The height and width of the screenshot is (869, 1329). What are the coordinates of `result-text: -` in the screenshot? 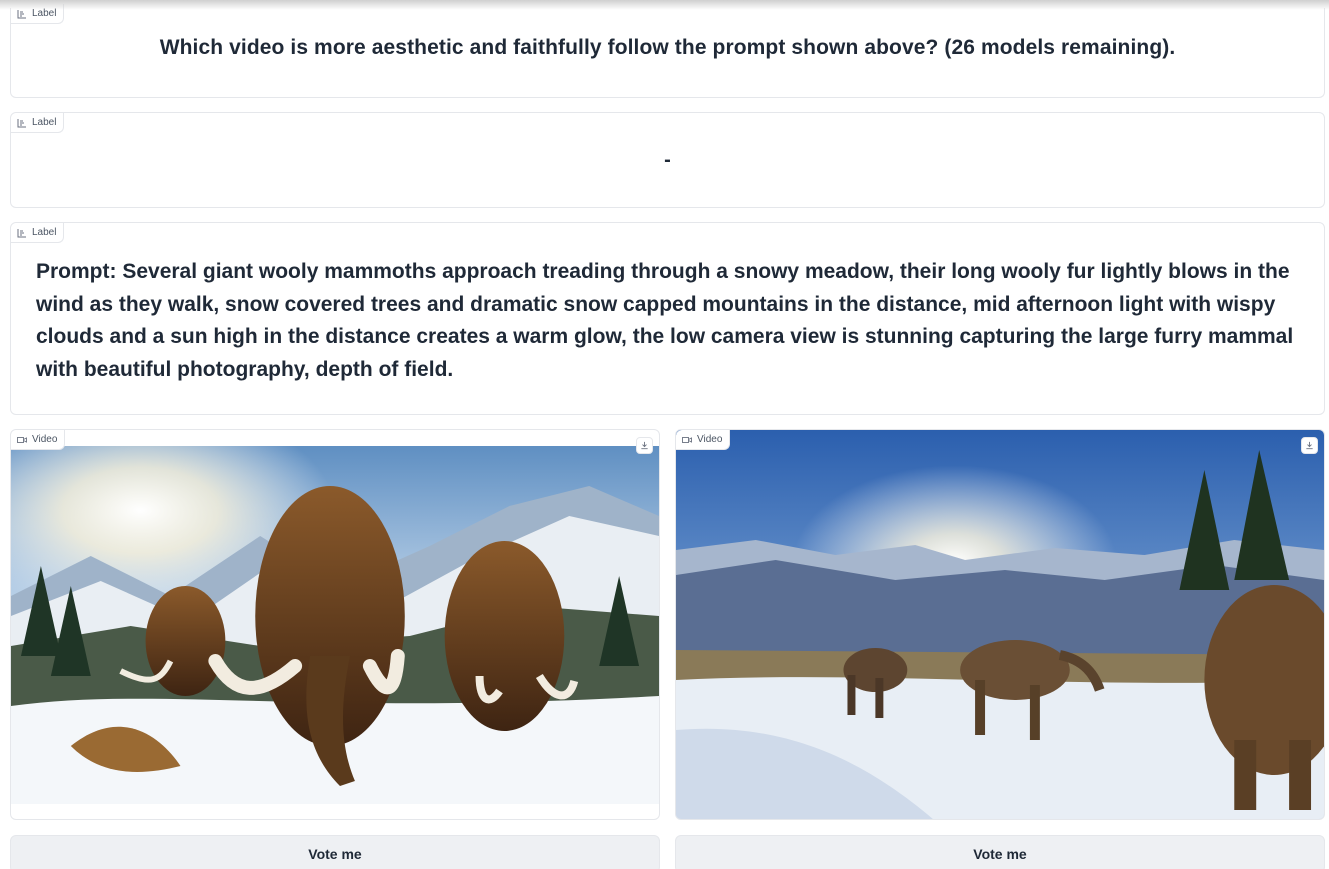 It's located at (667, 160).